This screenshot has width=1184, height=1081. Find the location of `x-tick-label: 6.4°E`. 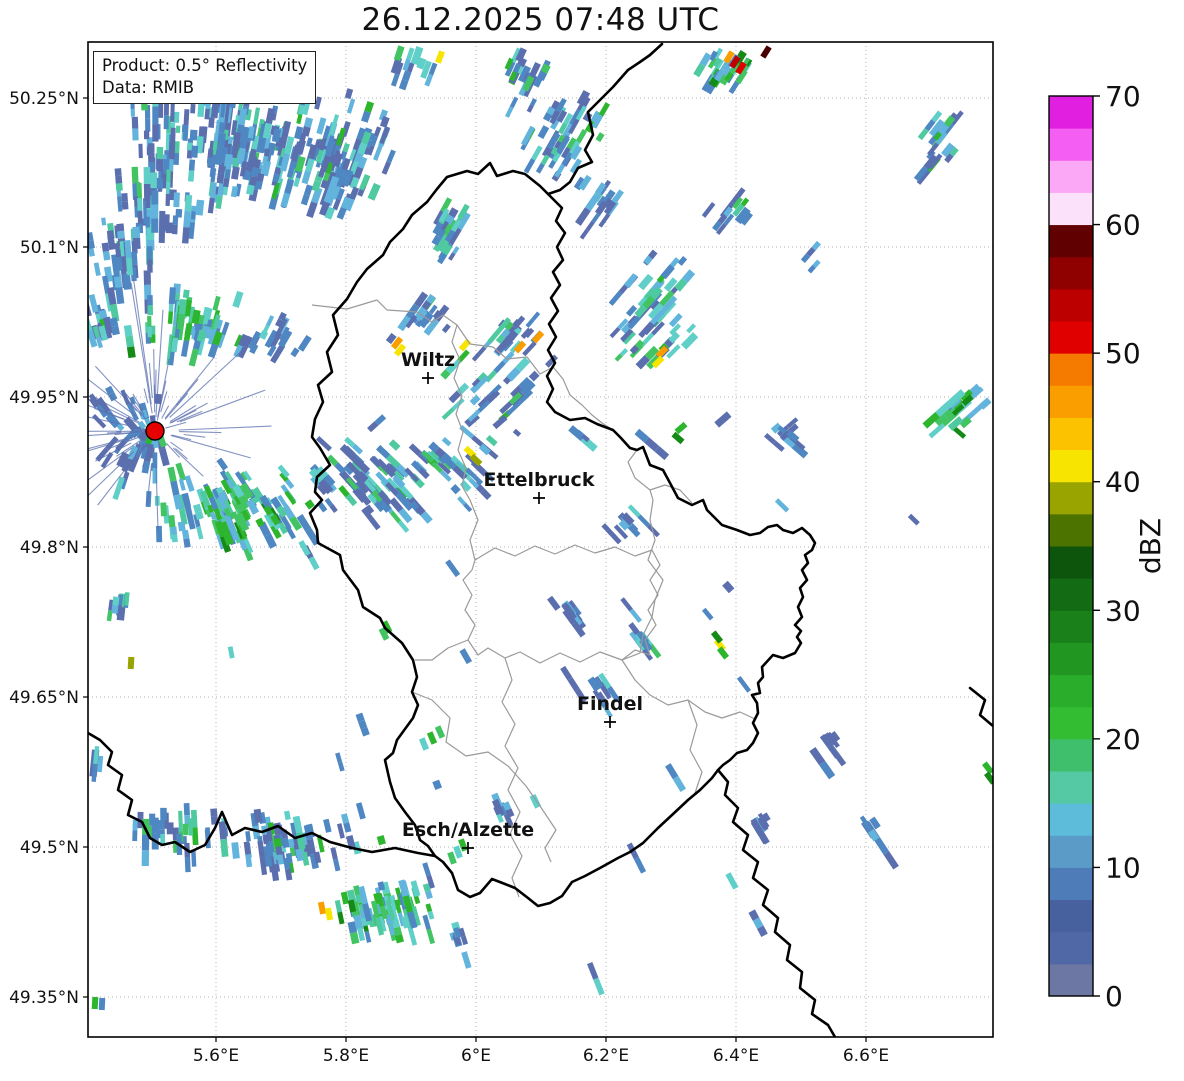

x-tick-label: 6.4°E is located at coordinates (736, 1056).